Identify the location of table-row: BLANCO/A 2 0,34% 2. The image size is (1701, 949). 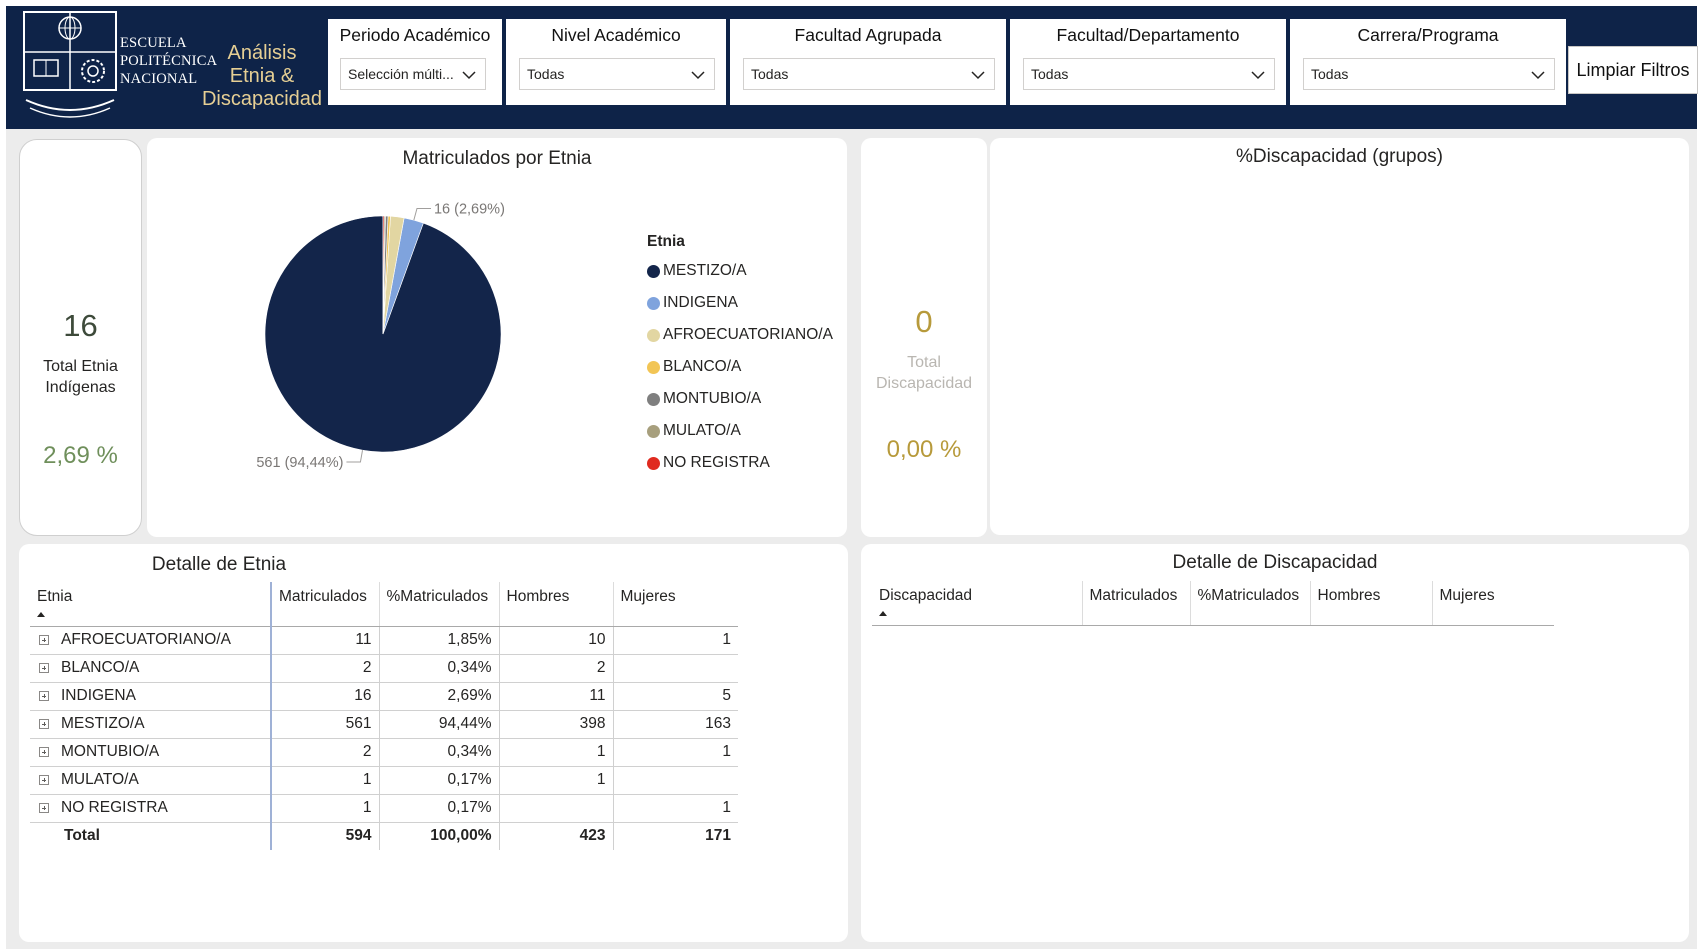
(384, 668).